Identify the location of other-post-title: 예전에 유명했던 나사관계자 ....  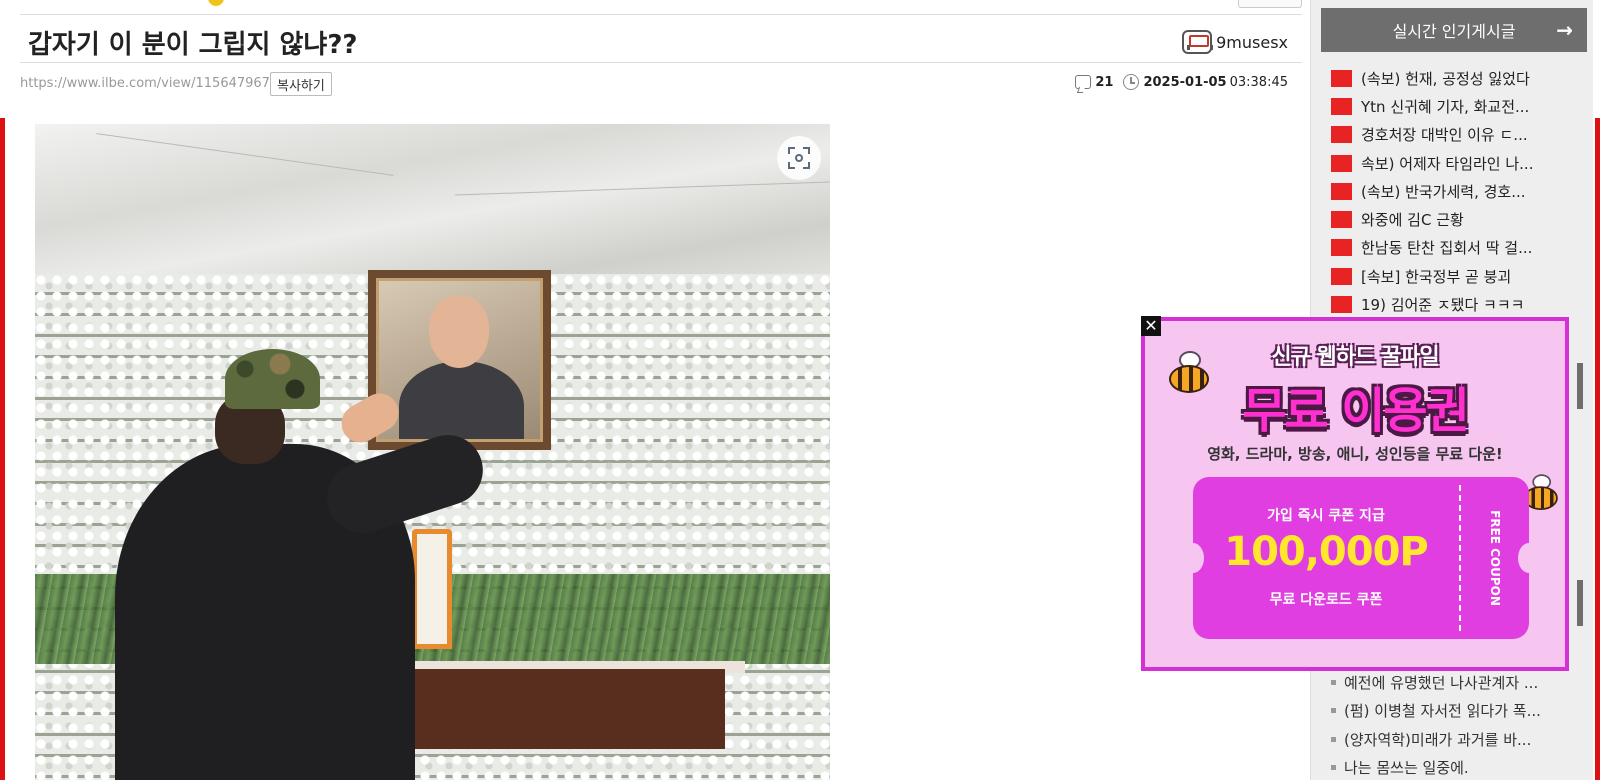
(1441, 682).